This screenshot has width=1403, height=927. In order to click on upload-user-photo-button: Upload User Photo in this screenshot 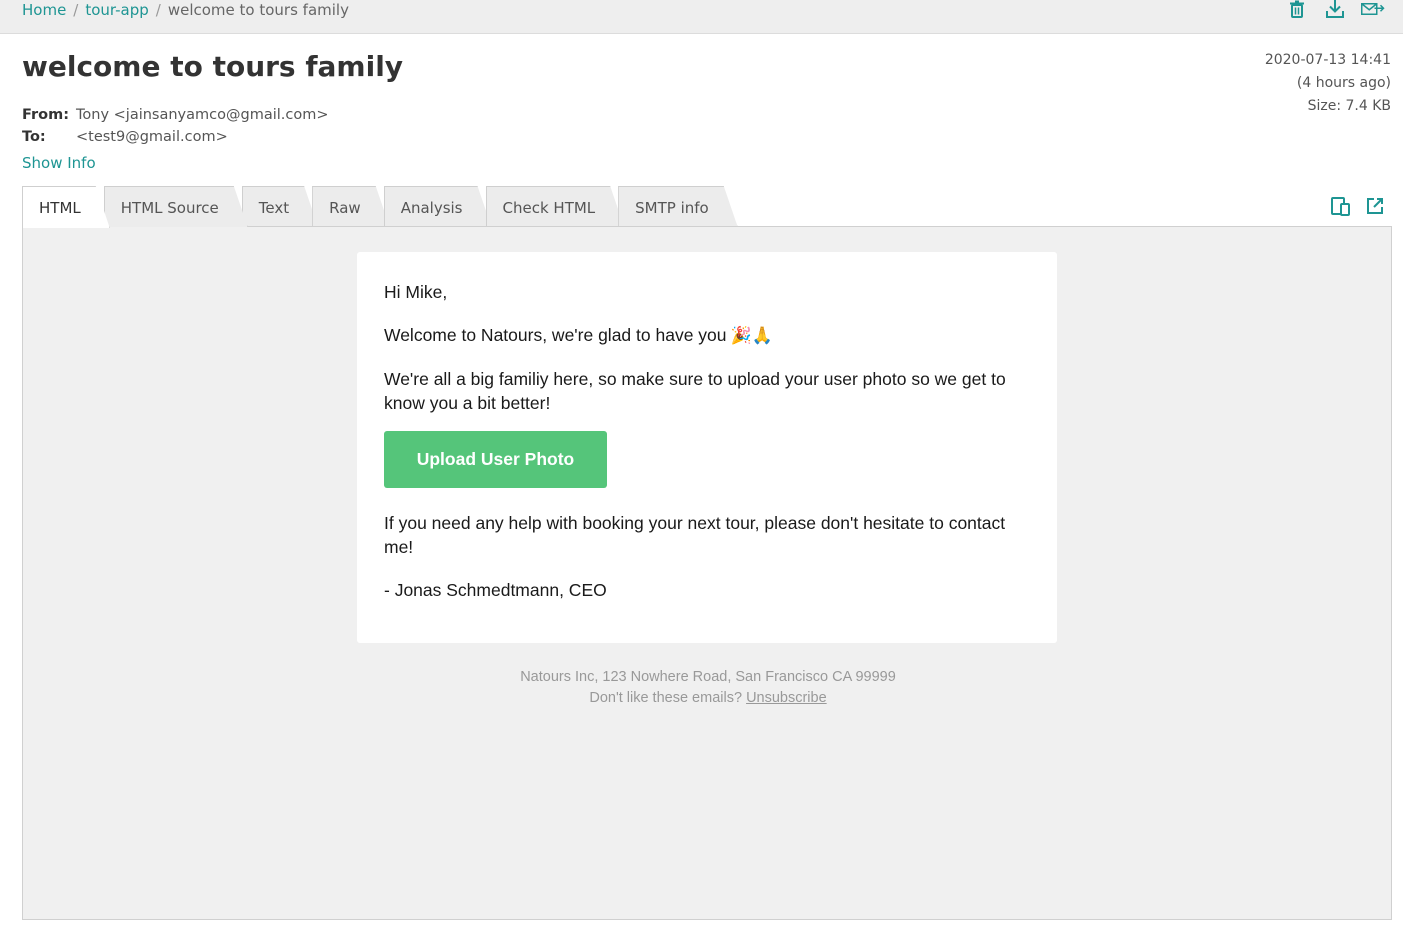, I will do `click(495, 459)`.